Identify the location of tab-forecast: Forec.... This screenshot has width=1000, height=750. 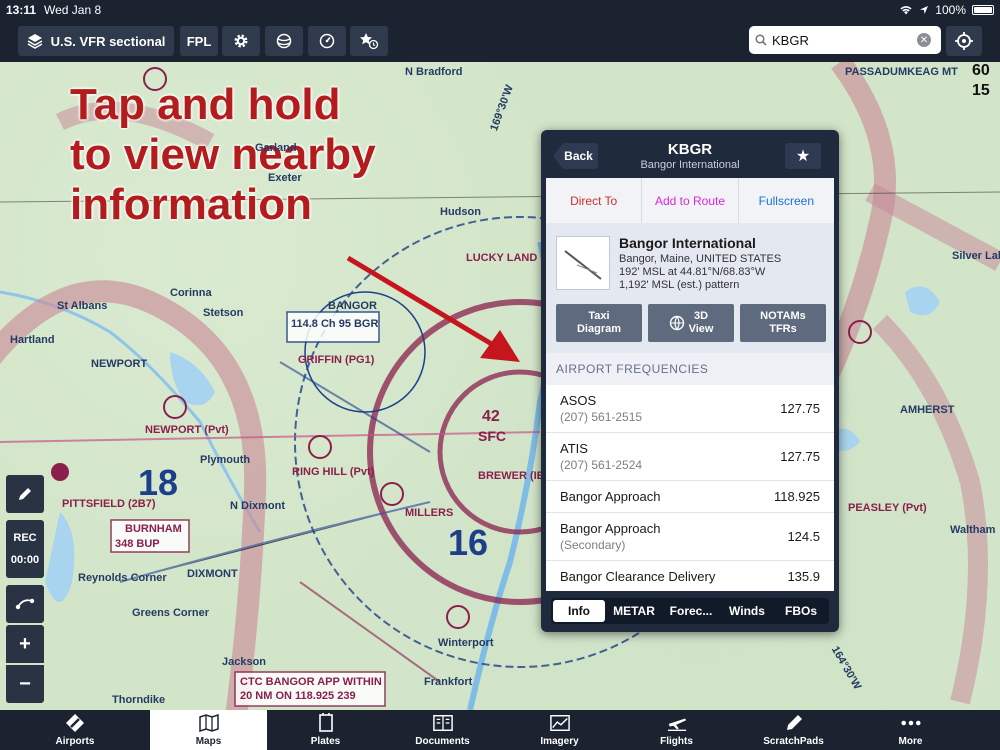
(691, 611).